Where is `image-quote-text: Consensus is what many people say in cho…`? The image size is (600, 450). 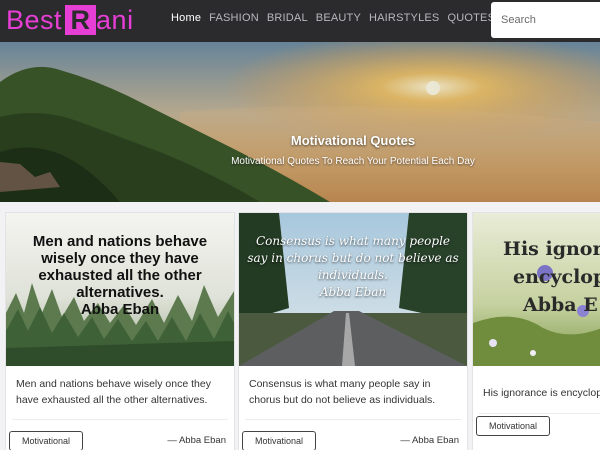 image-quote-text: Consensus is what many people say in cho… is located at coordinates (353, 258).